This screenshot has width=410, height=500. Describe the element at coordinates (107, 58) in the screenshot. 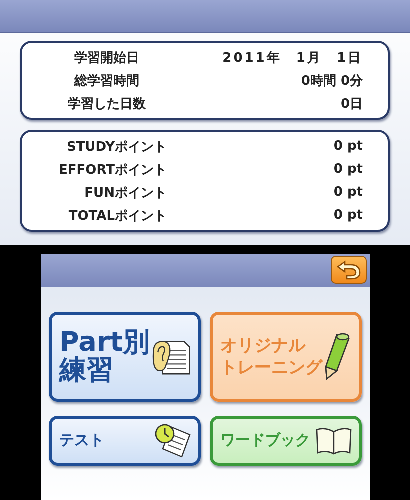

I see `stat-label: 学習開始日` at that location.